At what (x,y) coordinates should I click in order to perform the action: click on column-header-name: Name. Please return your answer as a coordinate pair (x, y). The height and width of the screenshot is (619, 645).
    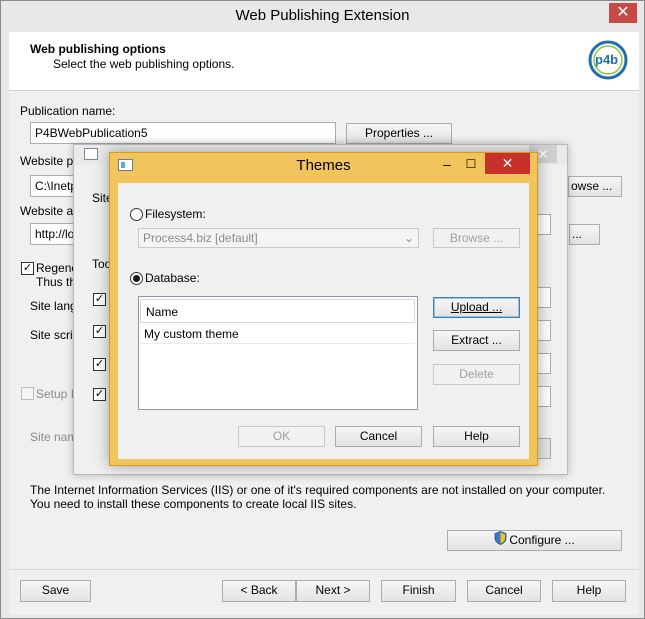
    Looking at the image, I should click on (162, 312).